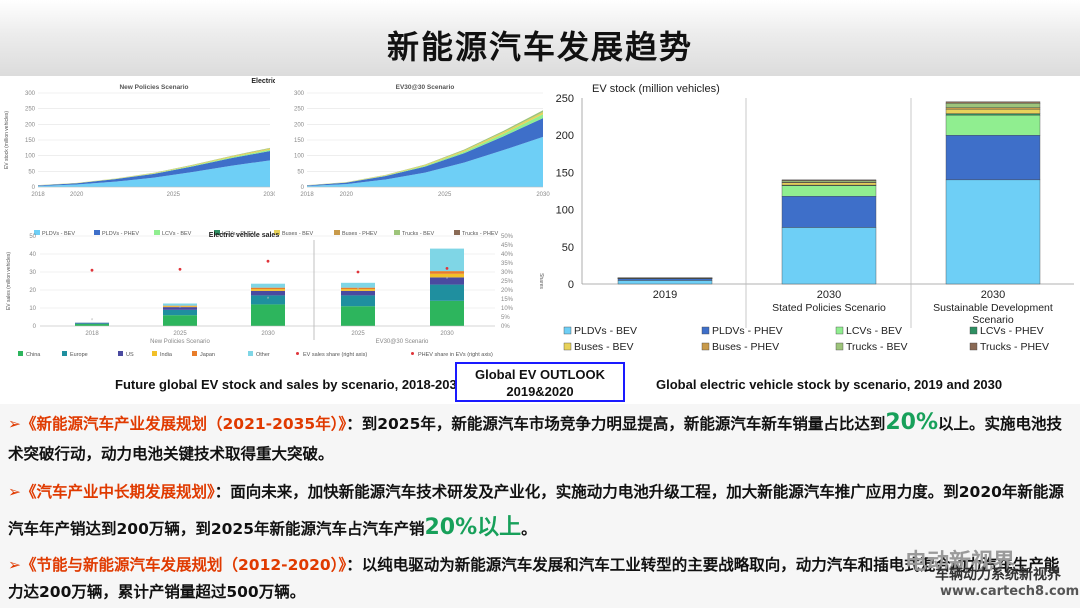 The height and width of the screenshot is (608, 1080). What do you see at coordinates (998, 575) in the screenshot?
I see `watermark-cn: 车辆动力系统新视界` at bounding box center [998, 575].